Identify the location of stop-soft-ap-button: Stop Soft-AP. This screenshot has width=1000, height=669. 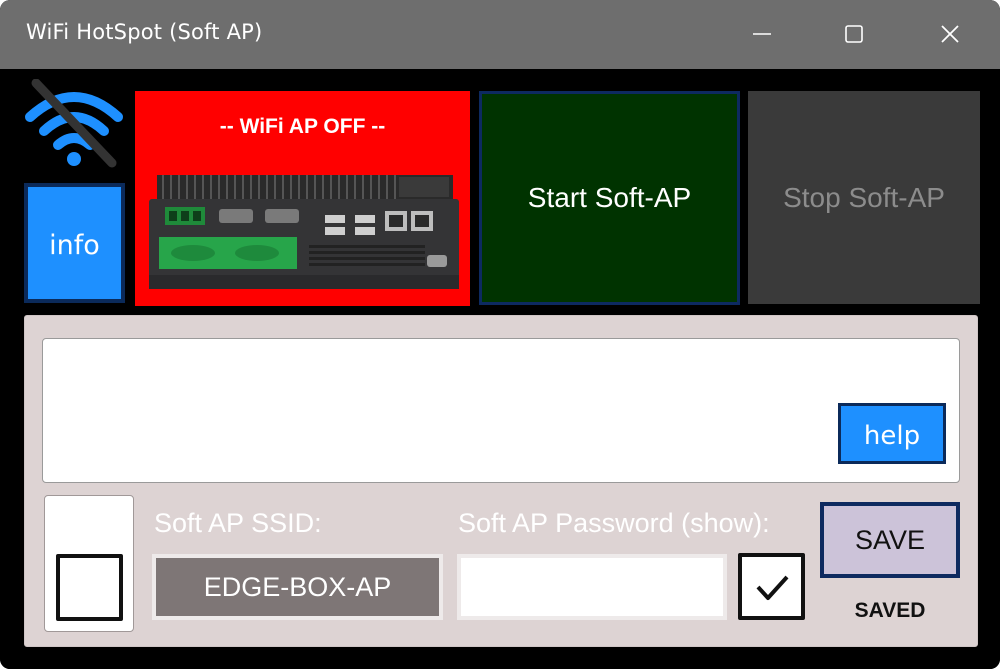
(864, 197).